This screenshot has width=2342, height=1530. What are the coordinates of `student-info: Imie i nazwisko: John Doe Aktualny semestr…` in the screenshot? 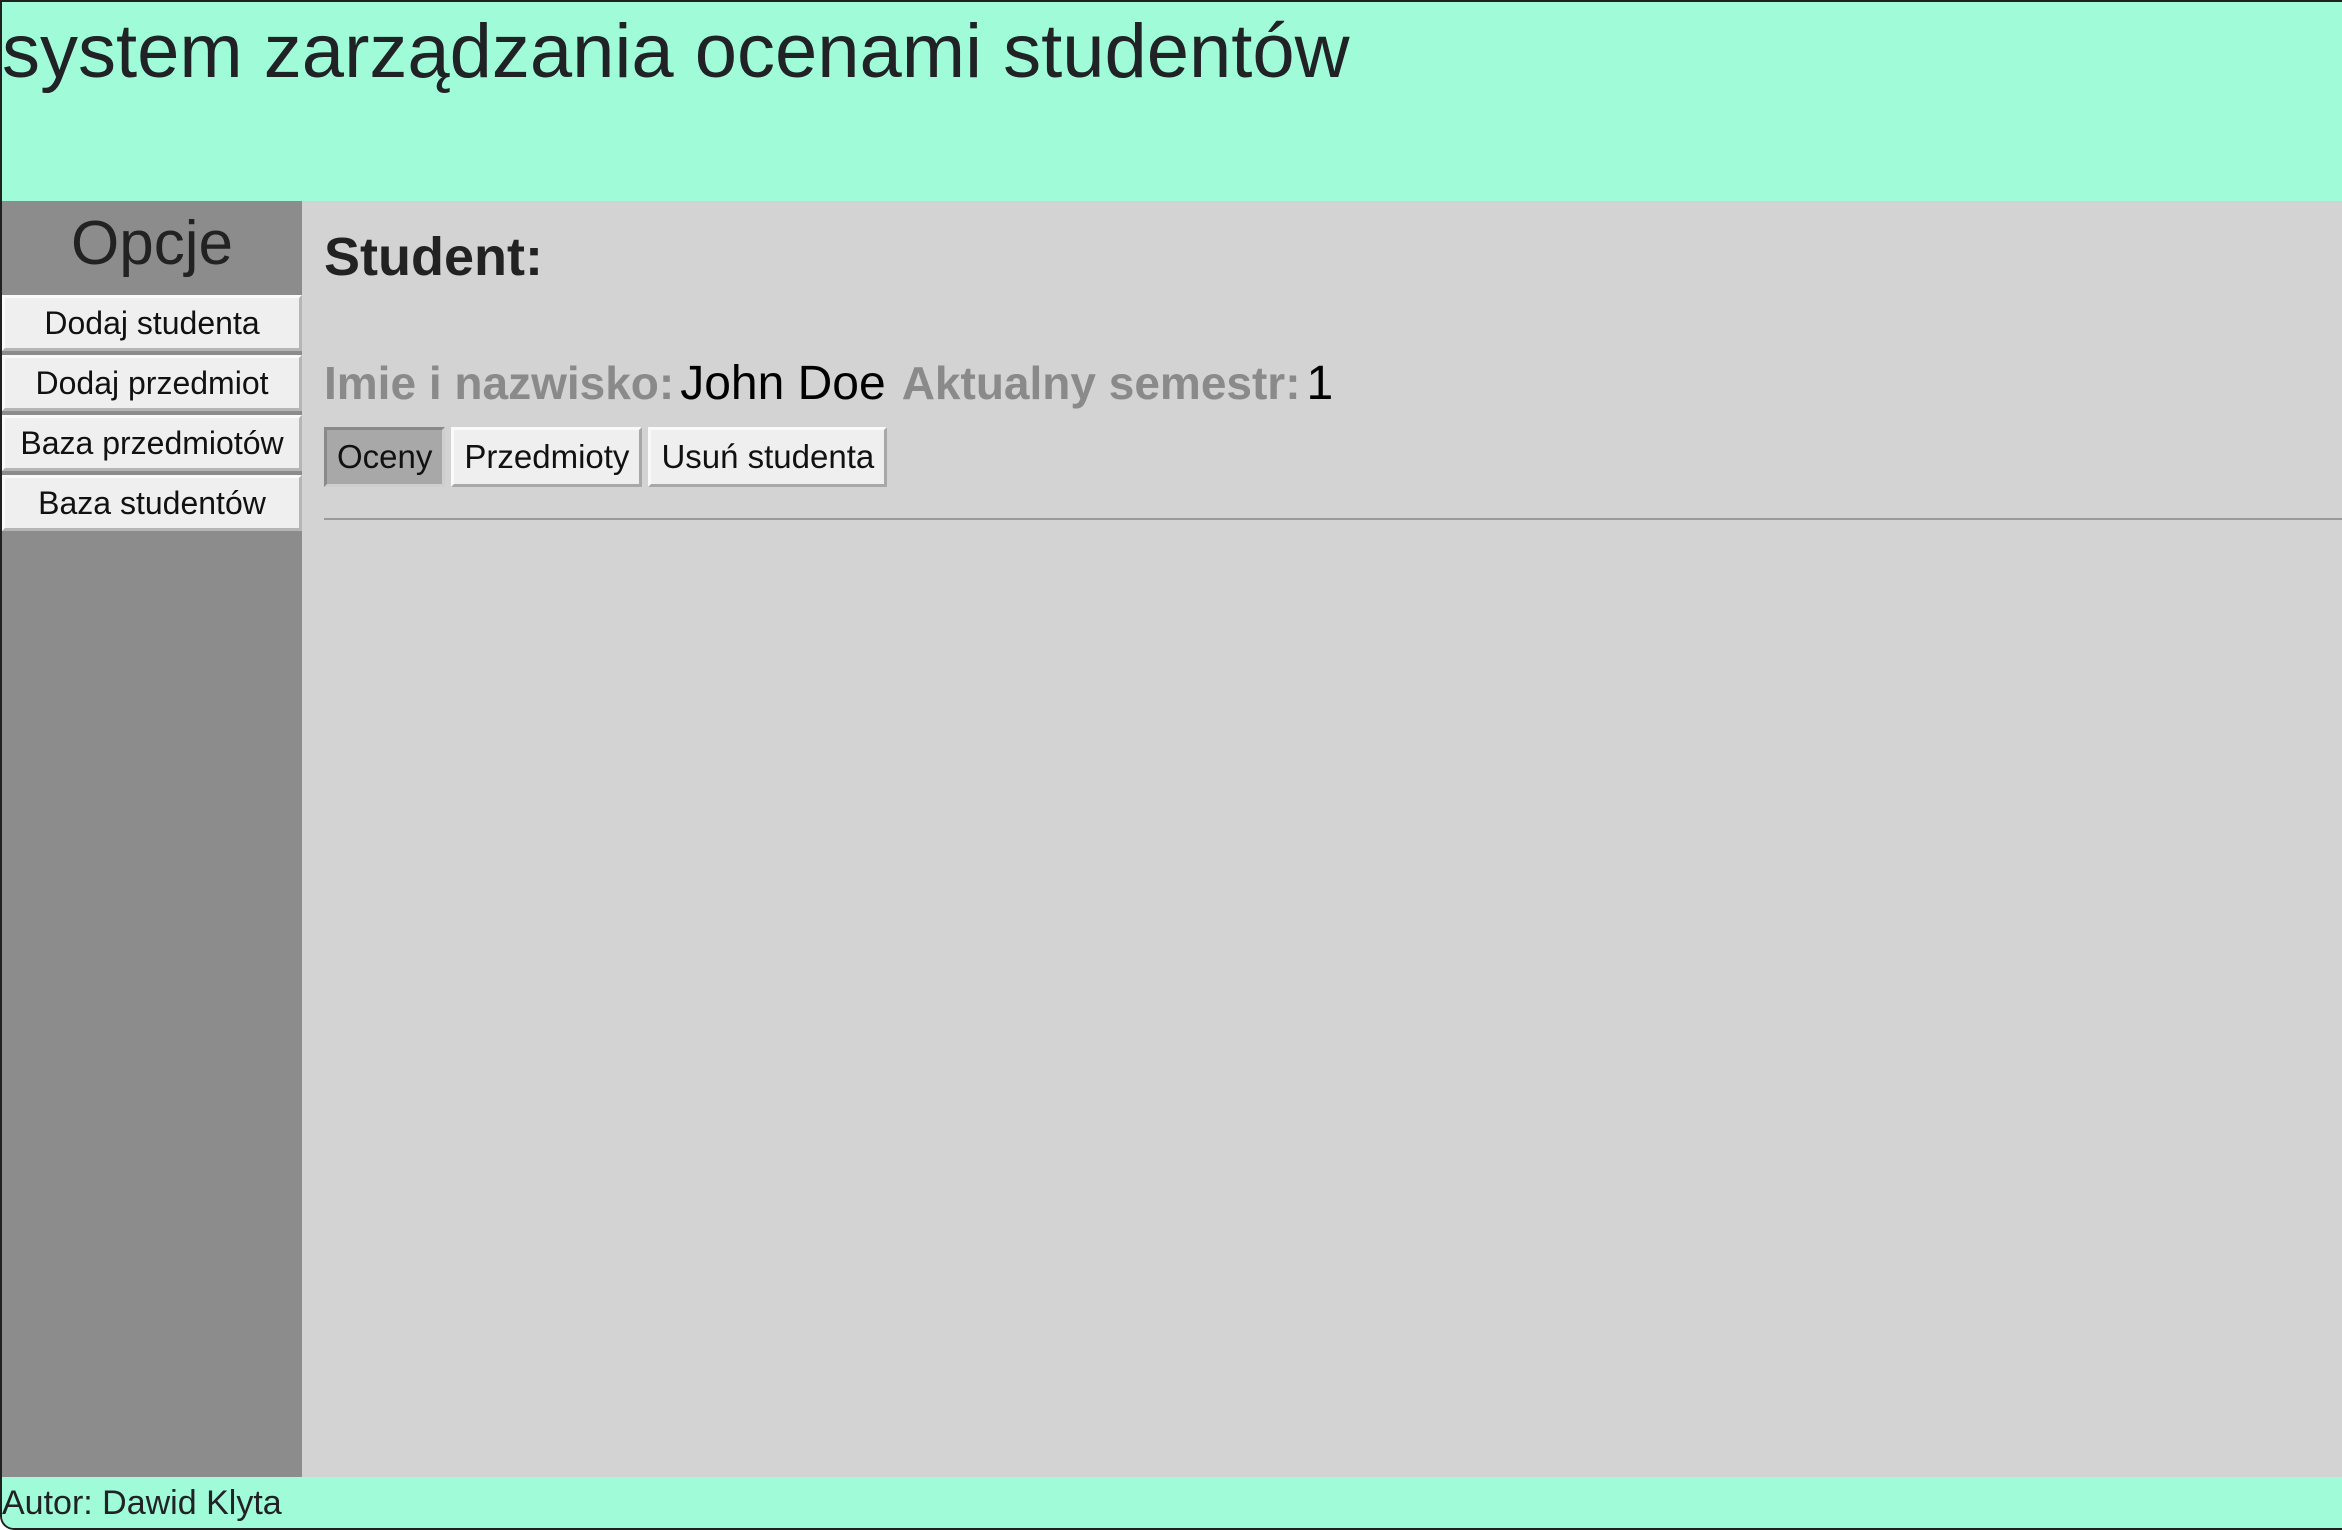 It's located at (836, 383).